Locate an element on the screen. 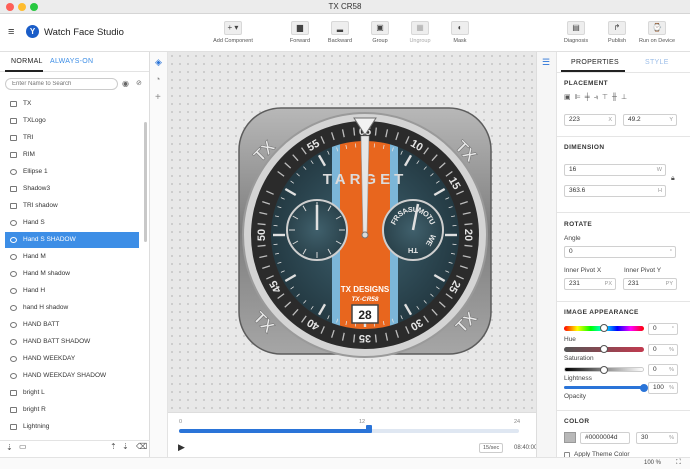 This screenshot has width=690, height=469. hue-slider-knob is located at coordinates (604, 328).